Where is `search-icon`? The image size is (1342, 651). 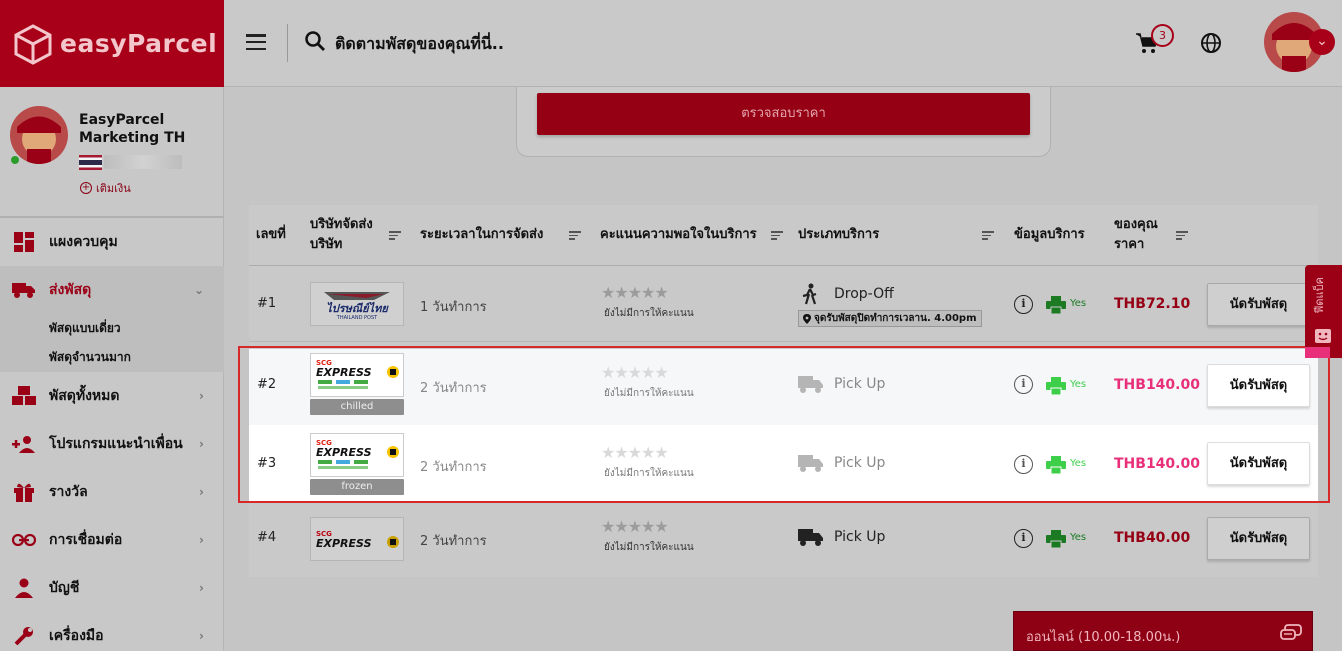
search-icon is located at coordinates (315, 41).